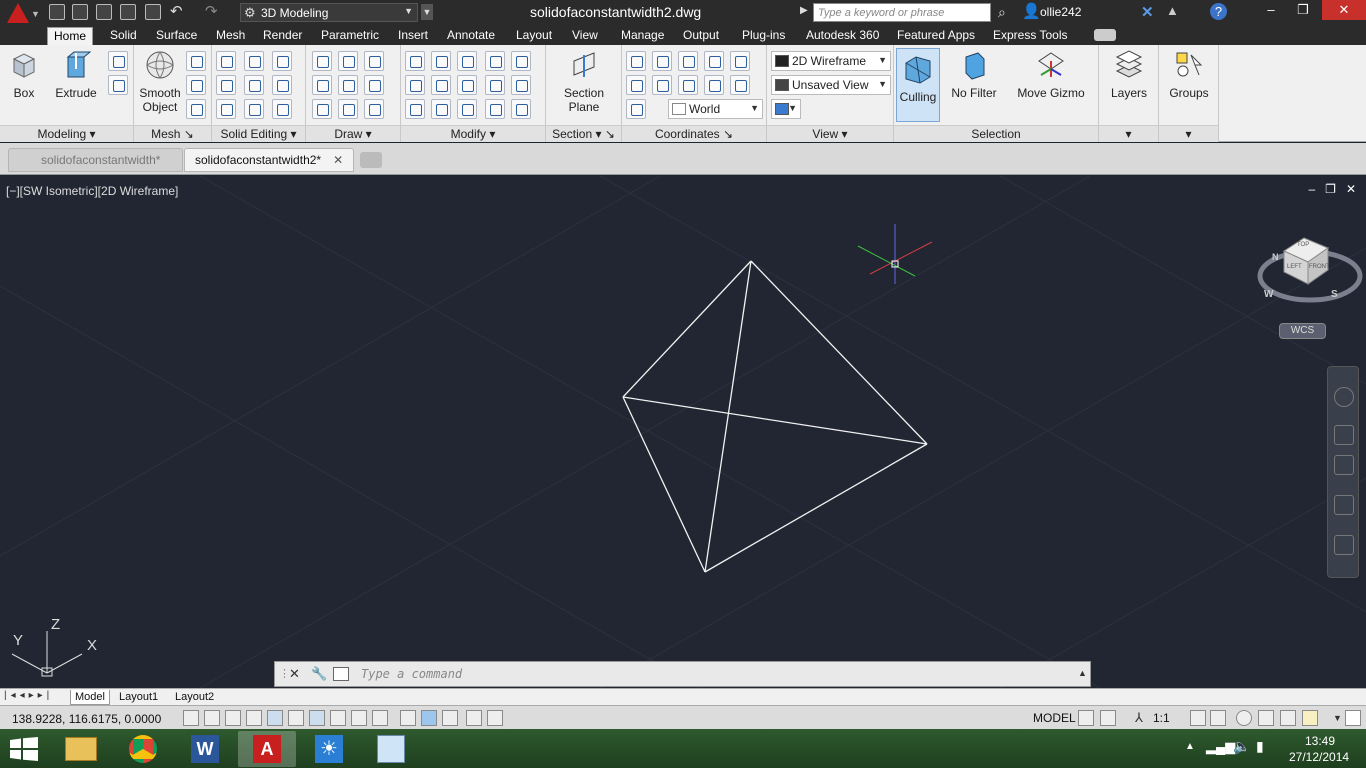 Image resolution: width=1366 pixels, height=768 pixels. I want to click on grid-icon, so click(233, 718).